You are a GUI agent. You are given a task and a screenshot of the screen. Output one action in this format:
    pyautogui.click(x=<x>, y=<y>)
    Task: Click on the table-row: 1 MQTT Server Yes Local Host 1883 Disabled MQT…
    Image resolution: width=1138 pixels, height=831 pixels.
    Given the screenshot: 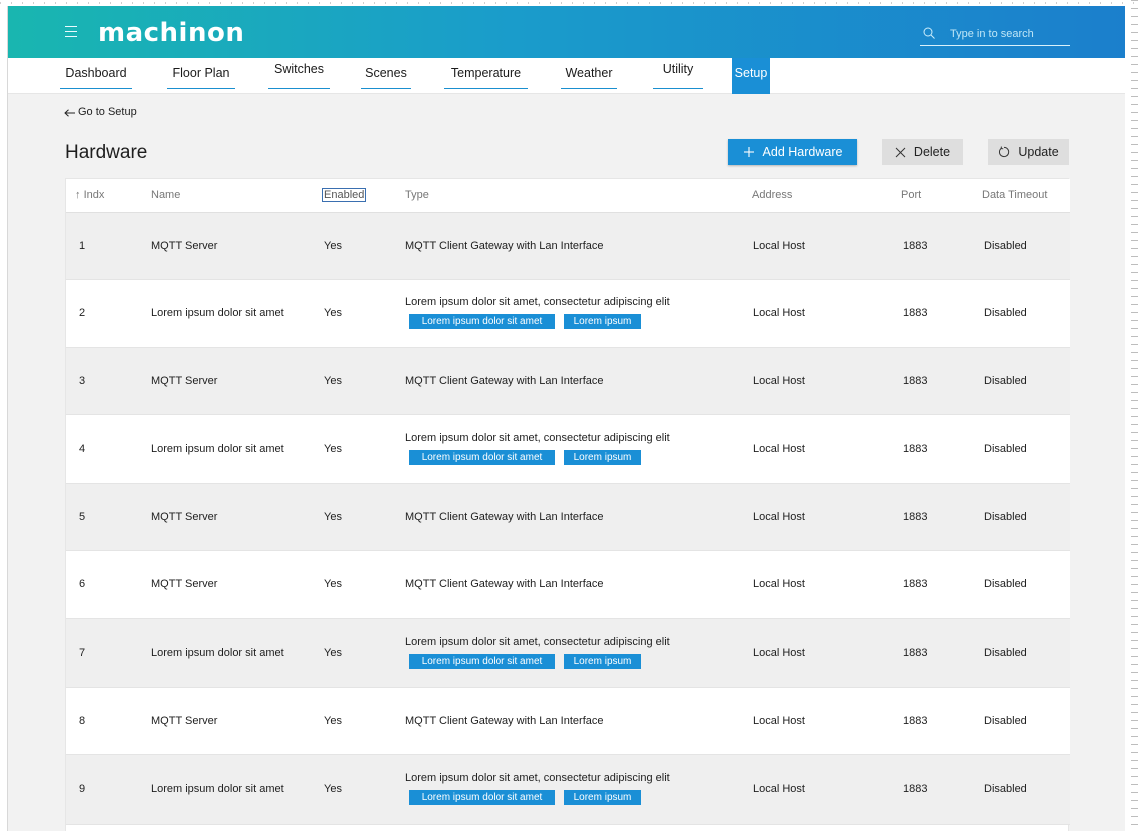 What is the action you would take?
    pyautogui.click(x=568, y=246)
    